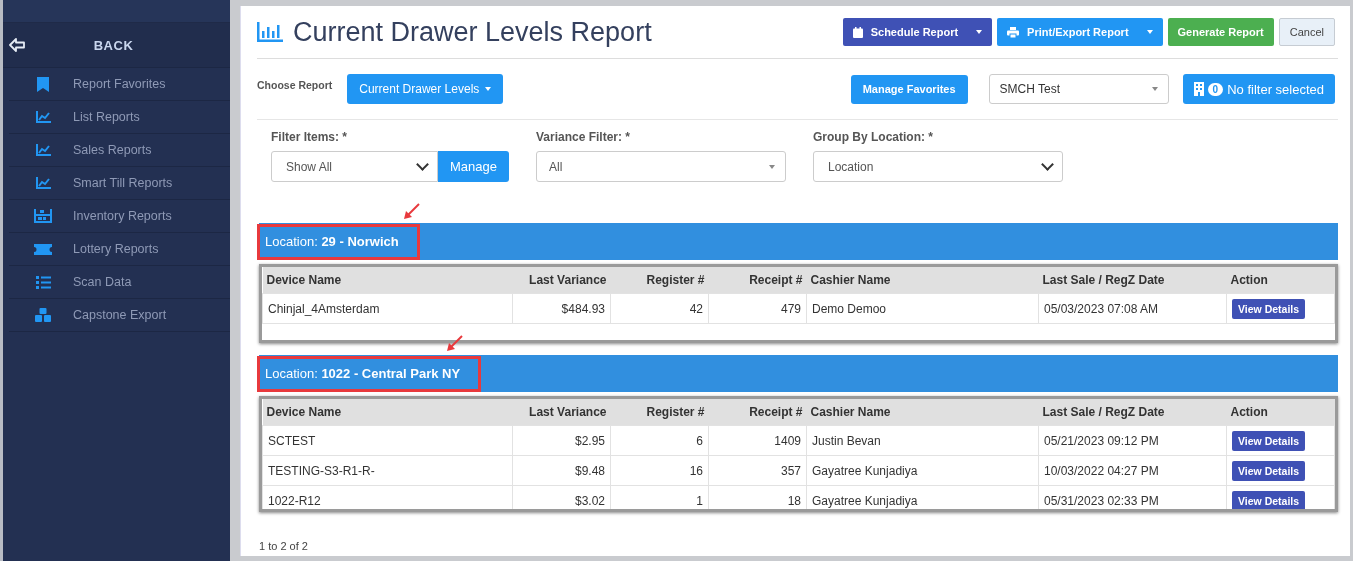 The height and width of the screenshot is (561, 1353). What do you see at coordinates (909, 89) in the screenshot?
I see `manage-favorites-button: Manage Favorites` at bounding box center [909, 89].